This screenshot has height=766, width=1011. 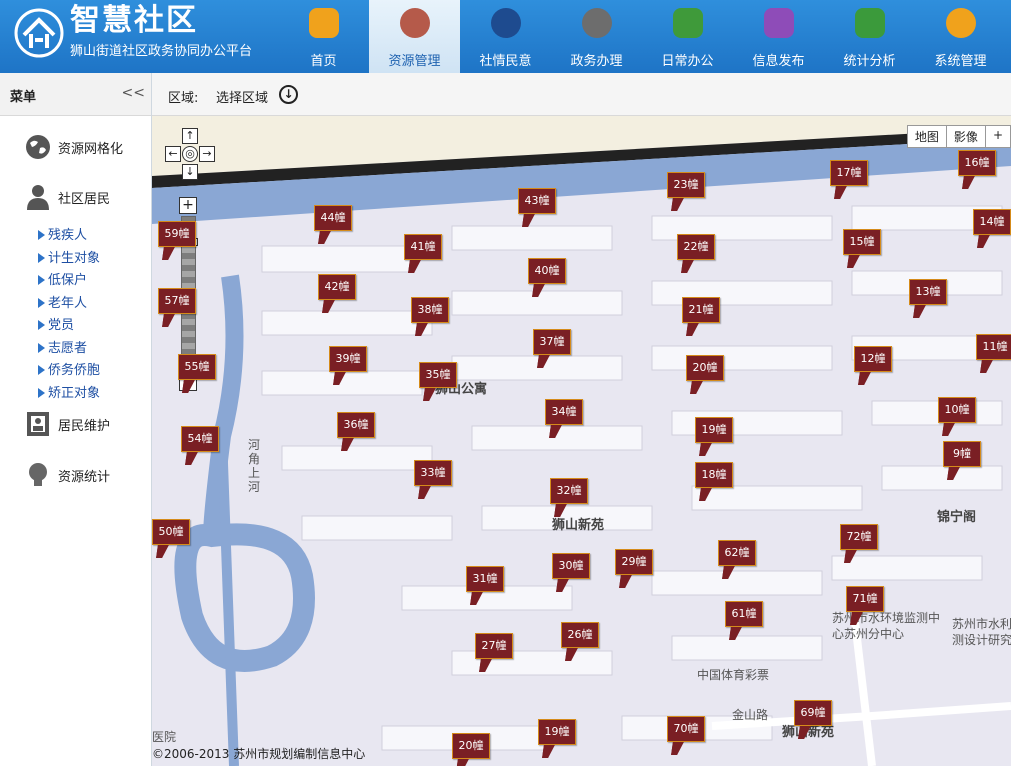 What do you see at coordinates (190, 154) in the screenshot?
I see `pan-center-button: ◎` at bounding box center [190, 154].